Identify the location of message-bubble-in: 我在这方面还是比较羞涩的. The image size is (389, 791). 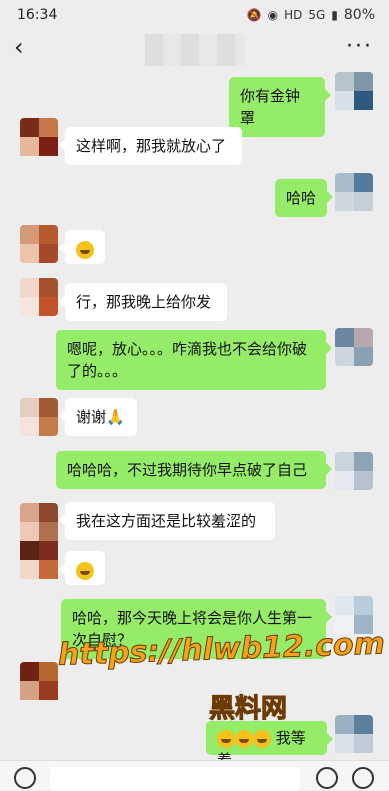
(167, 521).